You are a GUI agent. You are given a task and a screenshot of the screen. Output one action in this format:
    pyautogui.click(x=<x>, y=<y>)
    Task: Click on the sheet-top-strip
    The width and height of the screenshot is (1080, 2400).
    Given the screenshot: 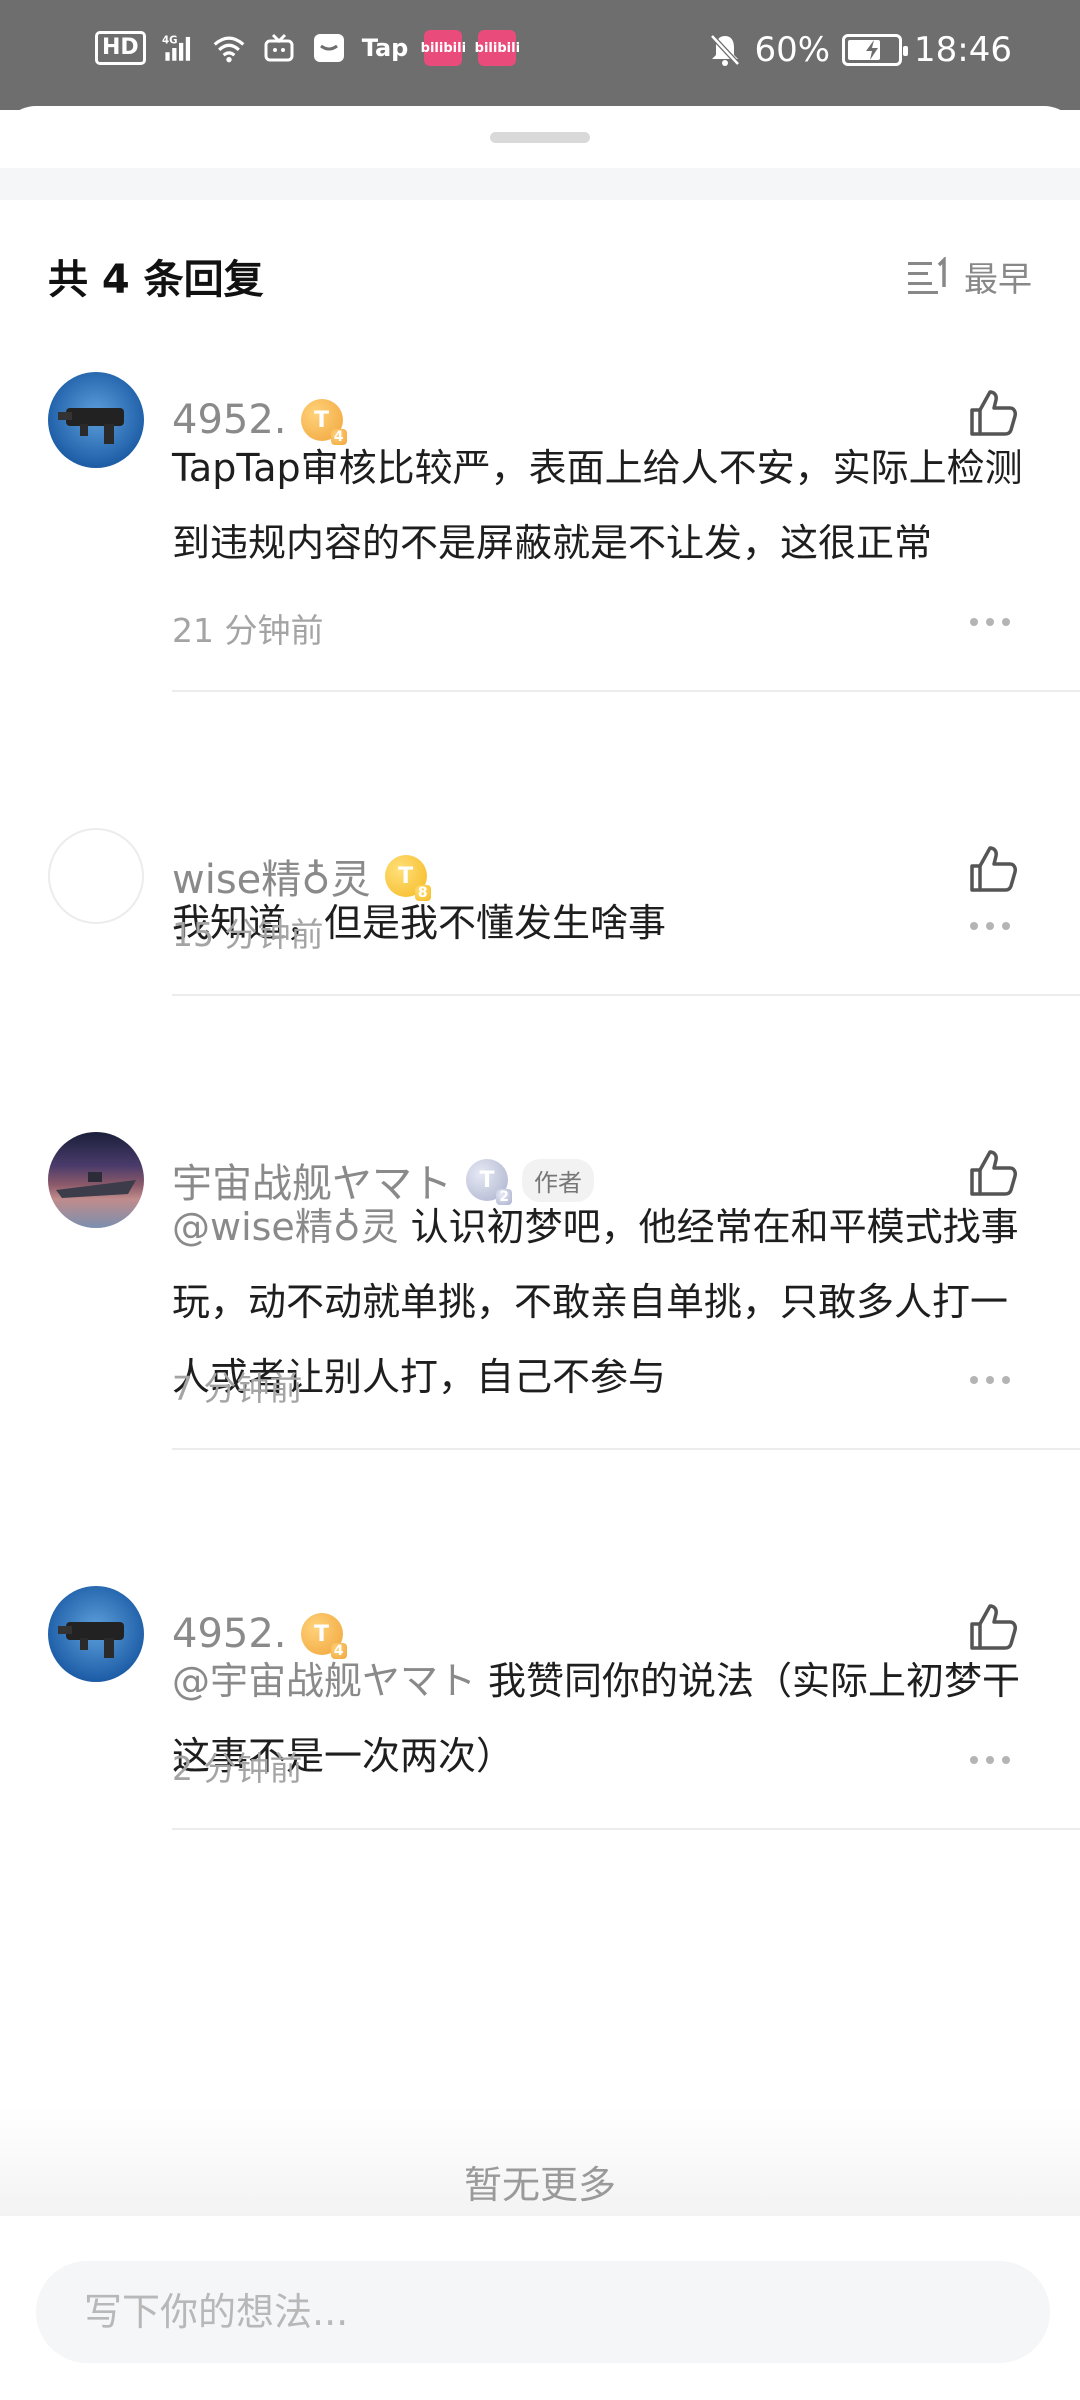 What is the action you would take?
    pyautogui.click(x=540, y=184)
    